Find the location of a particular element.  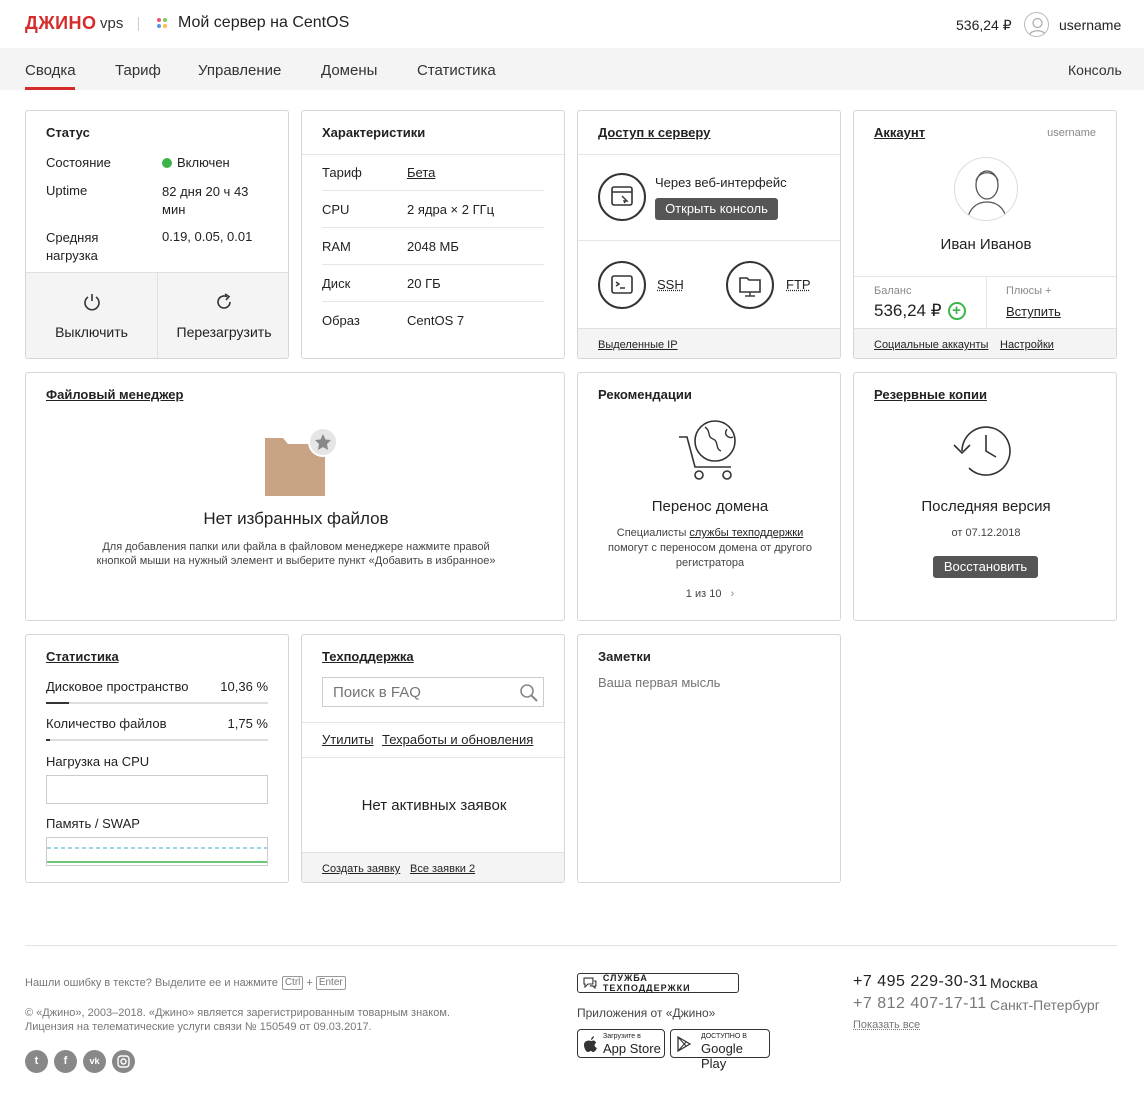

access-title: Доступ к серверу is located at coordinates (654, 132).